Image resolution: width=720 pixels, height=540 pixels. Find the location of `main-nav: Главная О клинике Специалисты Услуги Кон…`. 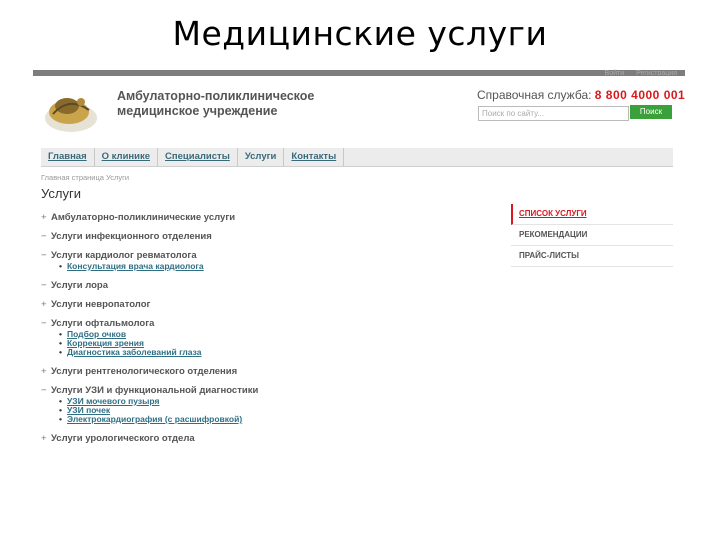

main-nav: Главная О клинике Специалисты Услуги Кон… is located at coordinates (357, 157).